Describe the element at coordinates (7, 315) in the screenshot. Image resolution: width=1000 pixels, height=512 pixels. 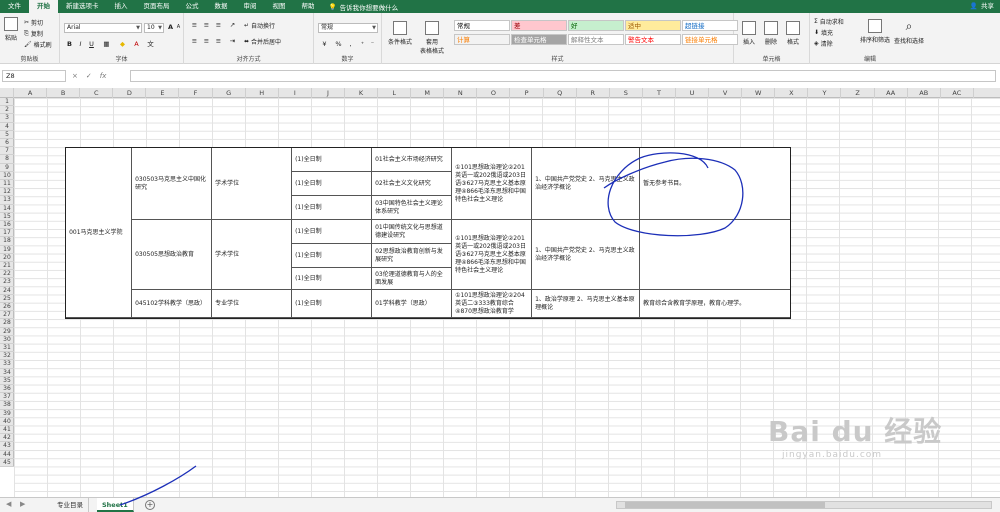
I see `row-header: 27` at that location.